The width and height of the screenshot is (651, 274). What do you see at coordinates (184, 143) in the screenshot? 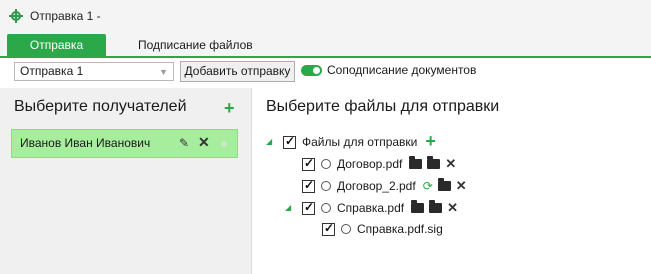
I see `edit-icon: ✎` at bounding box center [184, 143].